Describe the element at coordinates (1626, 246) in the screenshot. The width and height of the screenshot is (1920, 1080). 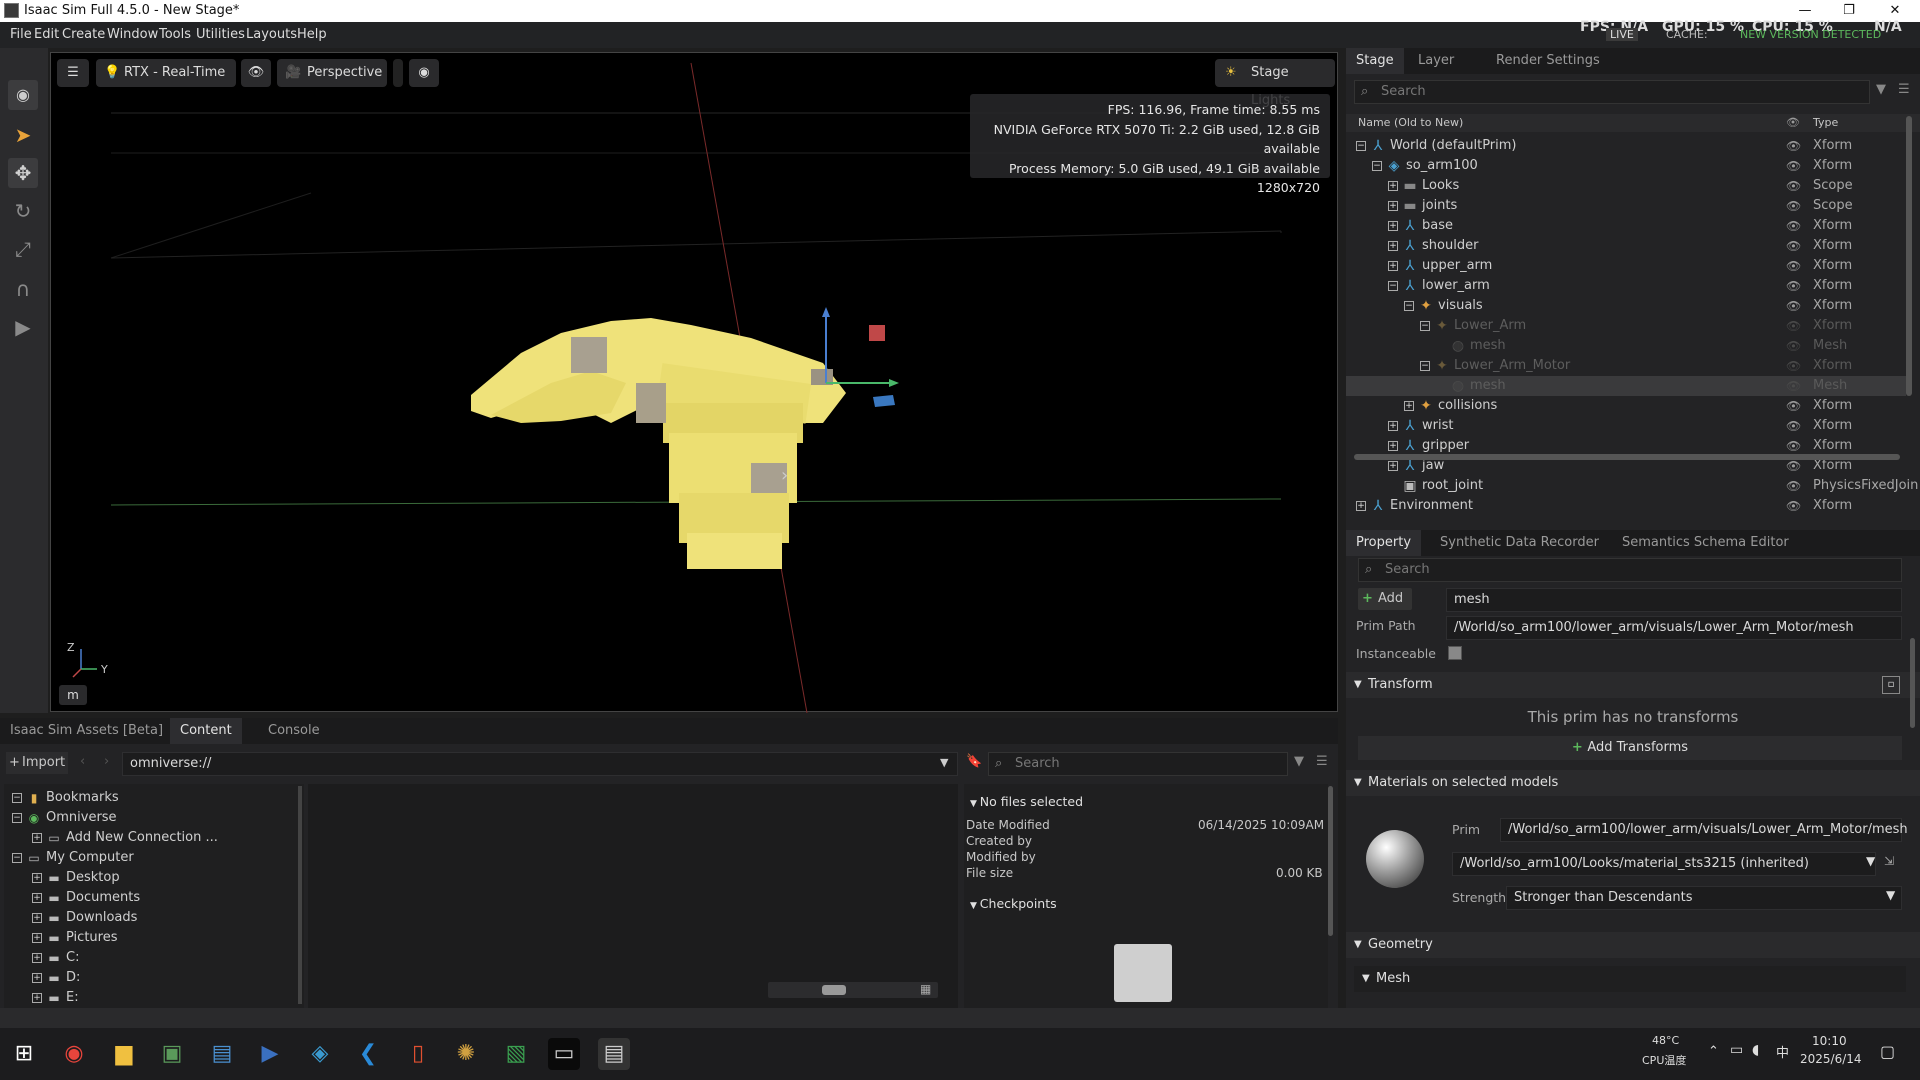
I see `stage-tree-row: + ⅄ shoulder 👁 Xform` at that location.